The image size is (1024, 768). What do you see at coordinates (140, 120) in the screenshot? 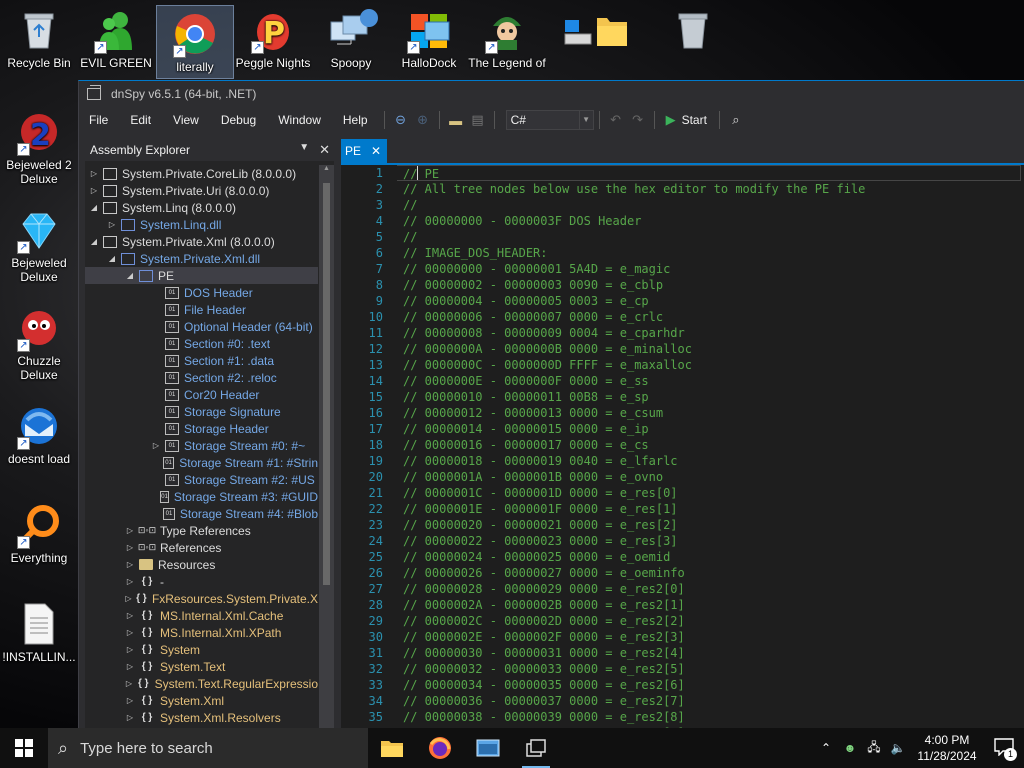
I see `menu-edit: Edit` at bounding box center [140, 120].